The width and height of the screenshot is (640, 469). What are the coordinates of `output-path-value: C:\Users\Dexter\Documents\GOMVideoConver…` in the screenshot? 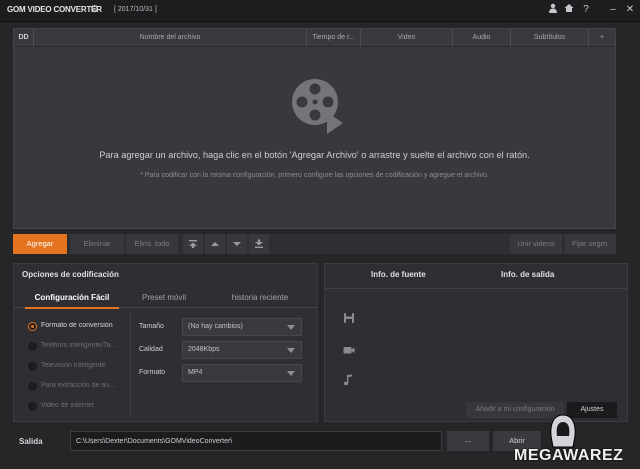 It's located at (154, 441).